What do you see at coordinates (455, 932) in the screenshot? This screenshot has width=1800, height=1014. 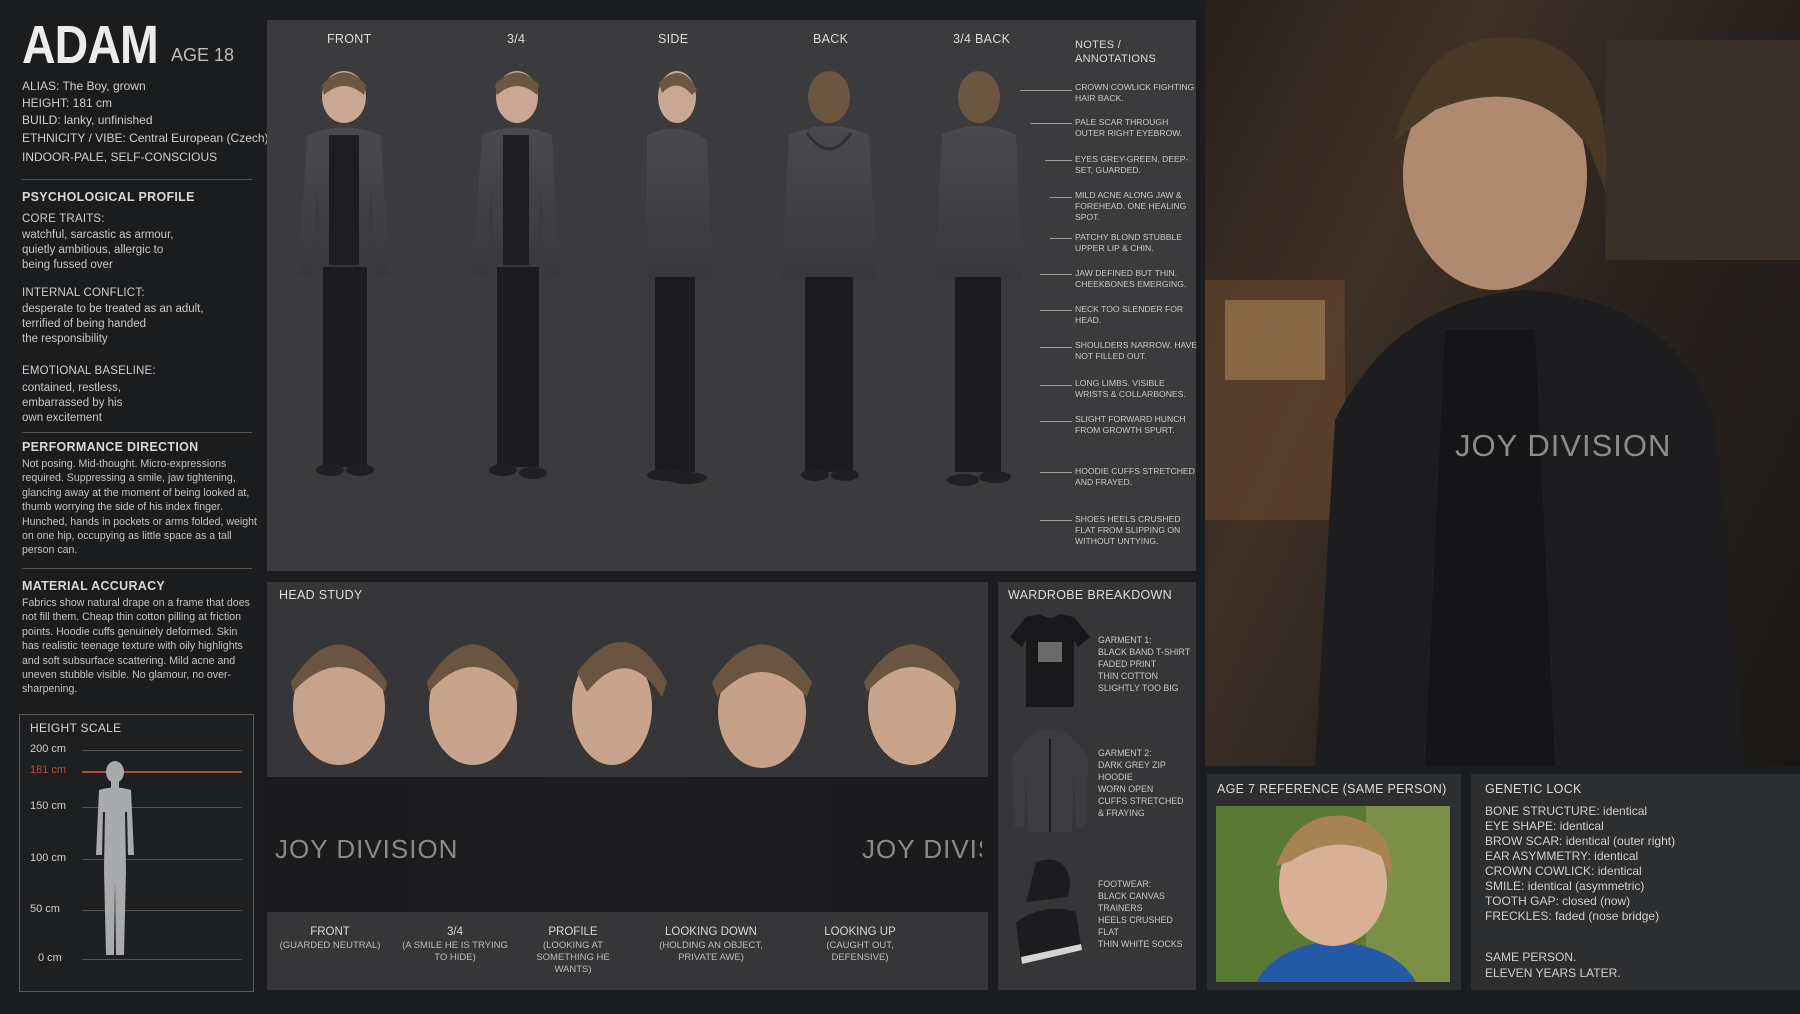 I see `caption-three-quarter: 3/4` at bounding box center [455, 932].